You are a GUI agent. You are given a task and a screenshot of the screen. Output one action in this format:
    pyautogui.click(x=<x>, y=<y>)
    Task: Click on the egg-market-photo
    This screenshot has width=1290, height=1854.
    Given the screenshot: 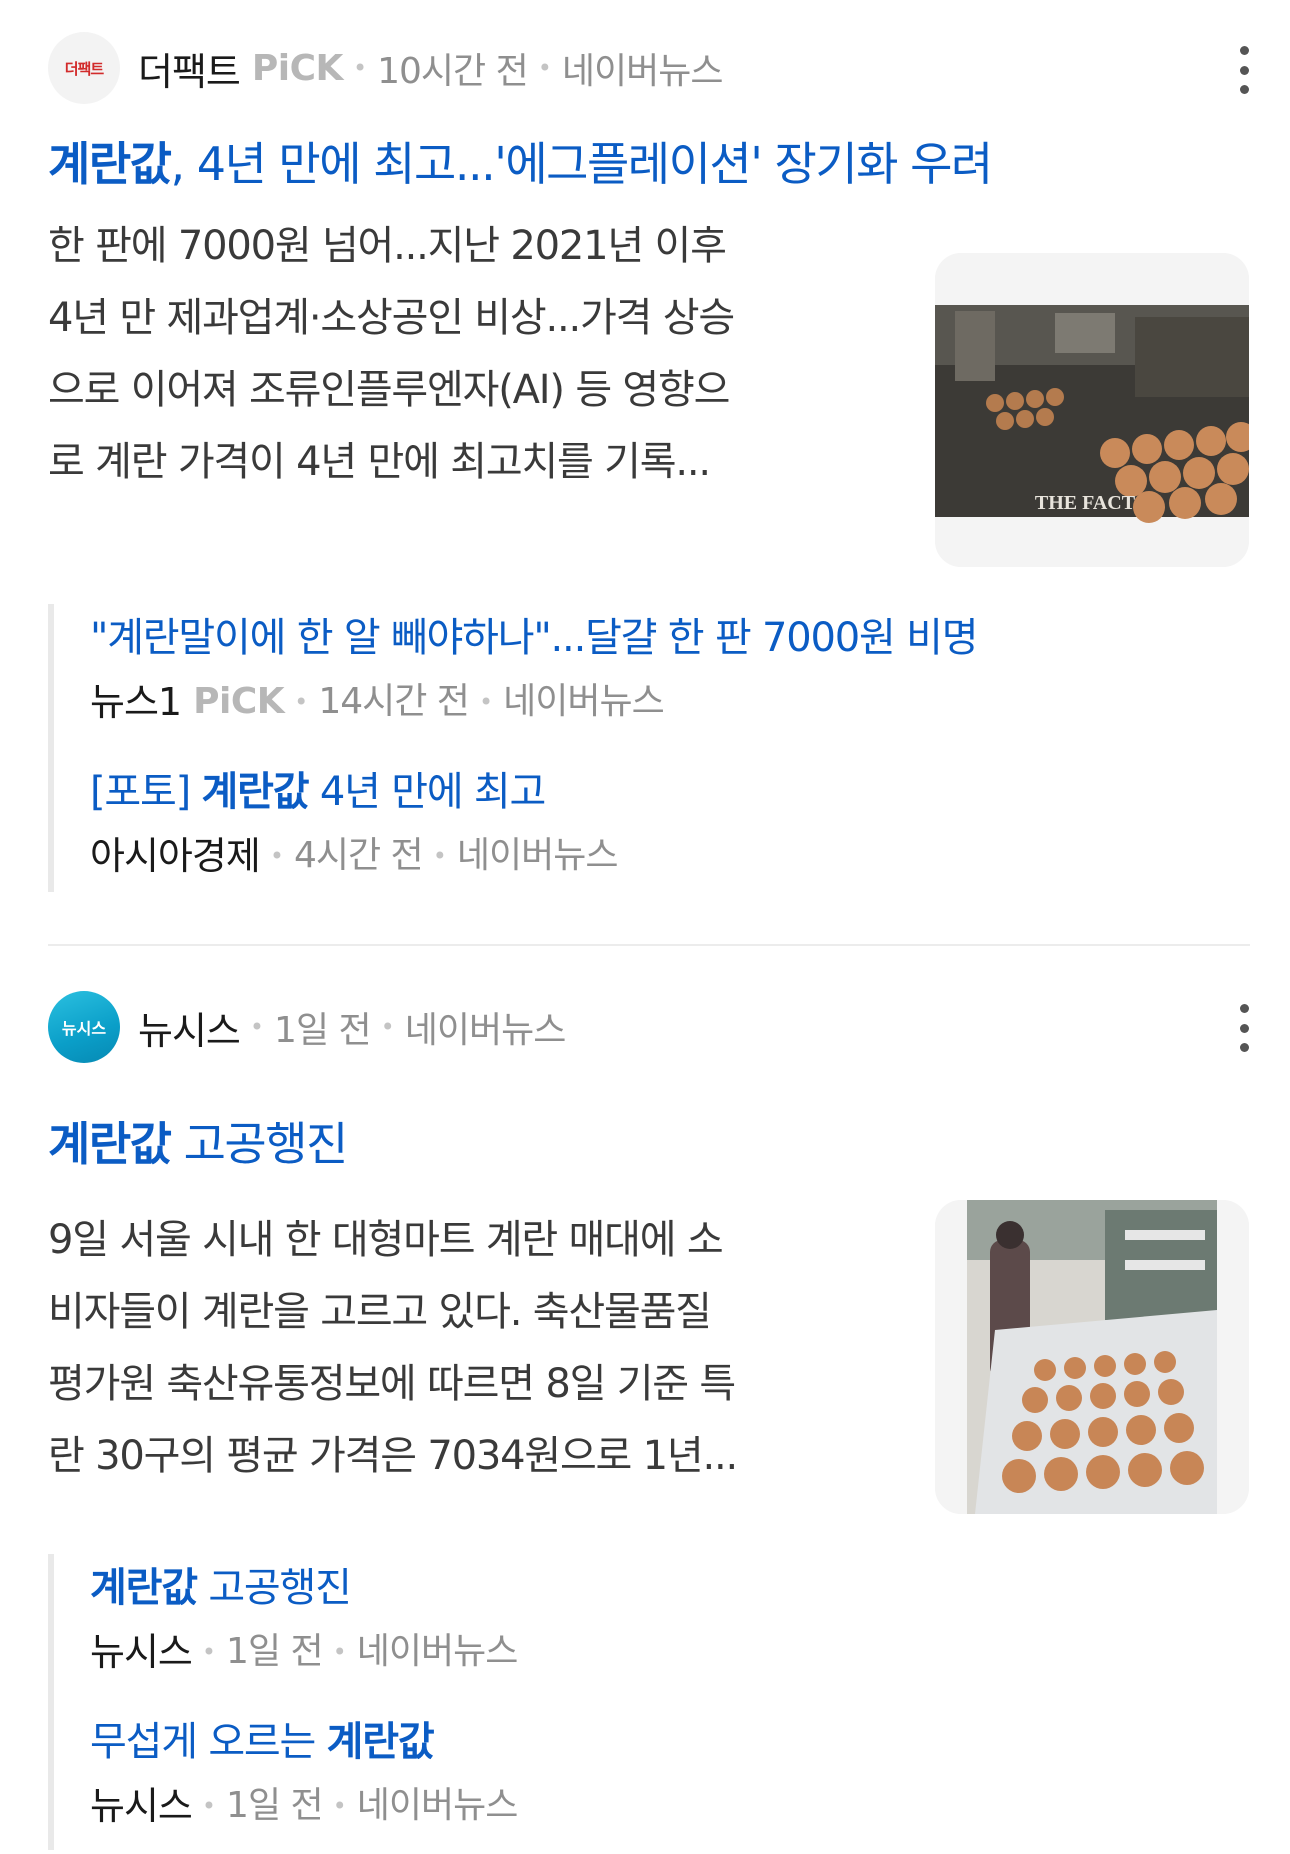 What is the action you would take?
    pyautogui.click(x=1092, y=1357)
    